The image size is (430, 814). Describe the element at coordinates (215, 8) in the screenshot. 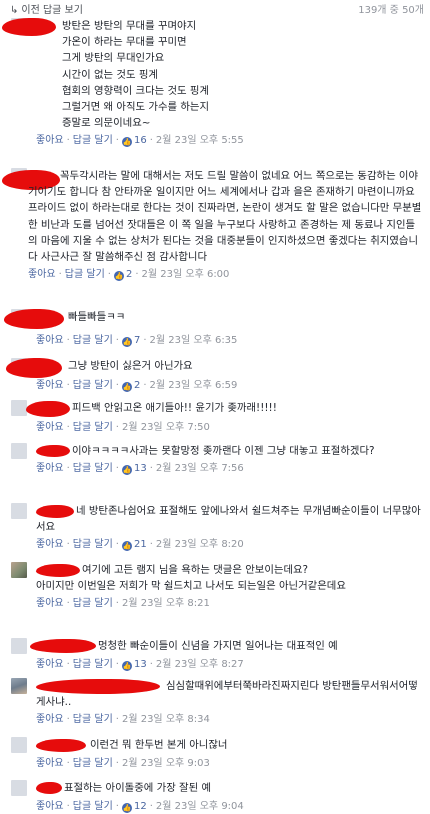

I see `comments-header: ↳ 이전 답글 보기 139개 중 50개` at that location.